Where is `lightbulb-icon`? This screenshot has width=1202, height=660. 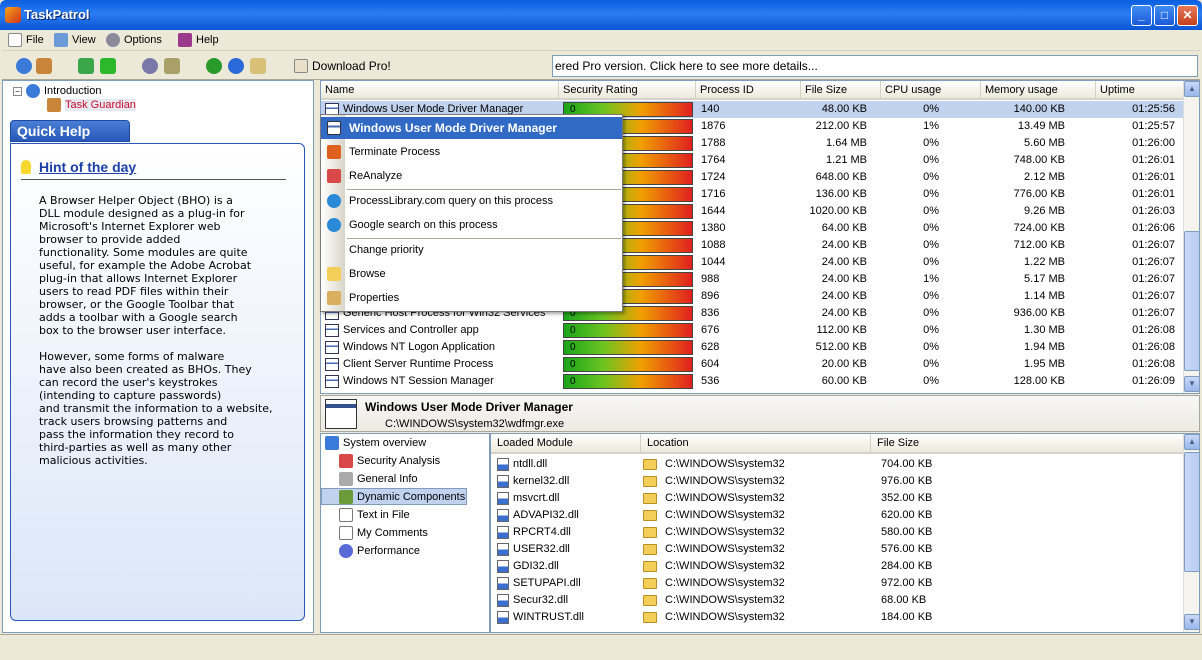 lightbulb-icon is located at coordinates (26, 167).